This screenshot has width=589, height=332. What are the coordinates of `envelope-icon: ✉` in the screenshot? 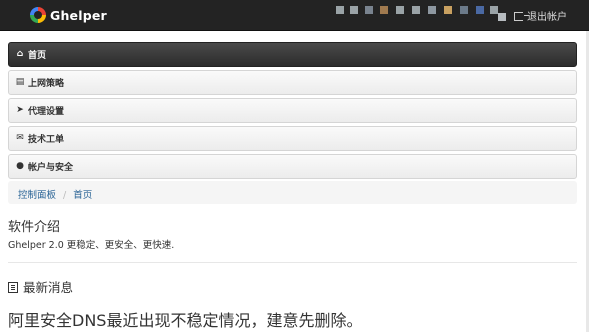 It's located at (20, 138).